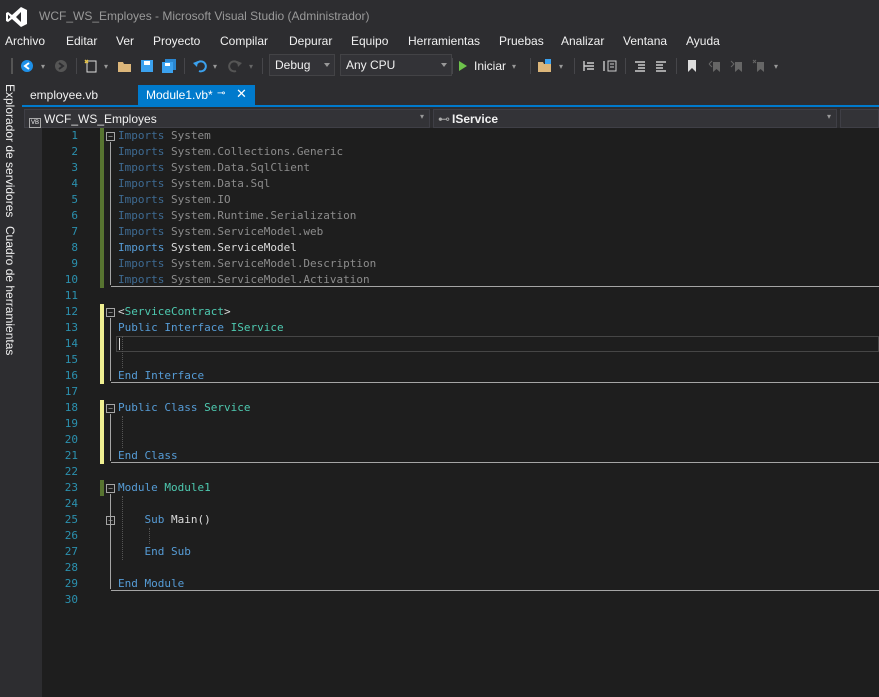 This screenshot has height=697, width=879. Describe the element at coordinates (187, 487) in the screenshot. I see `code-token: Module1` at that location.